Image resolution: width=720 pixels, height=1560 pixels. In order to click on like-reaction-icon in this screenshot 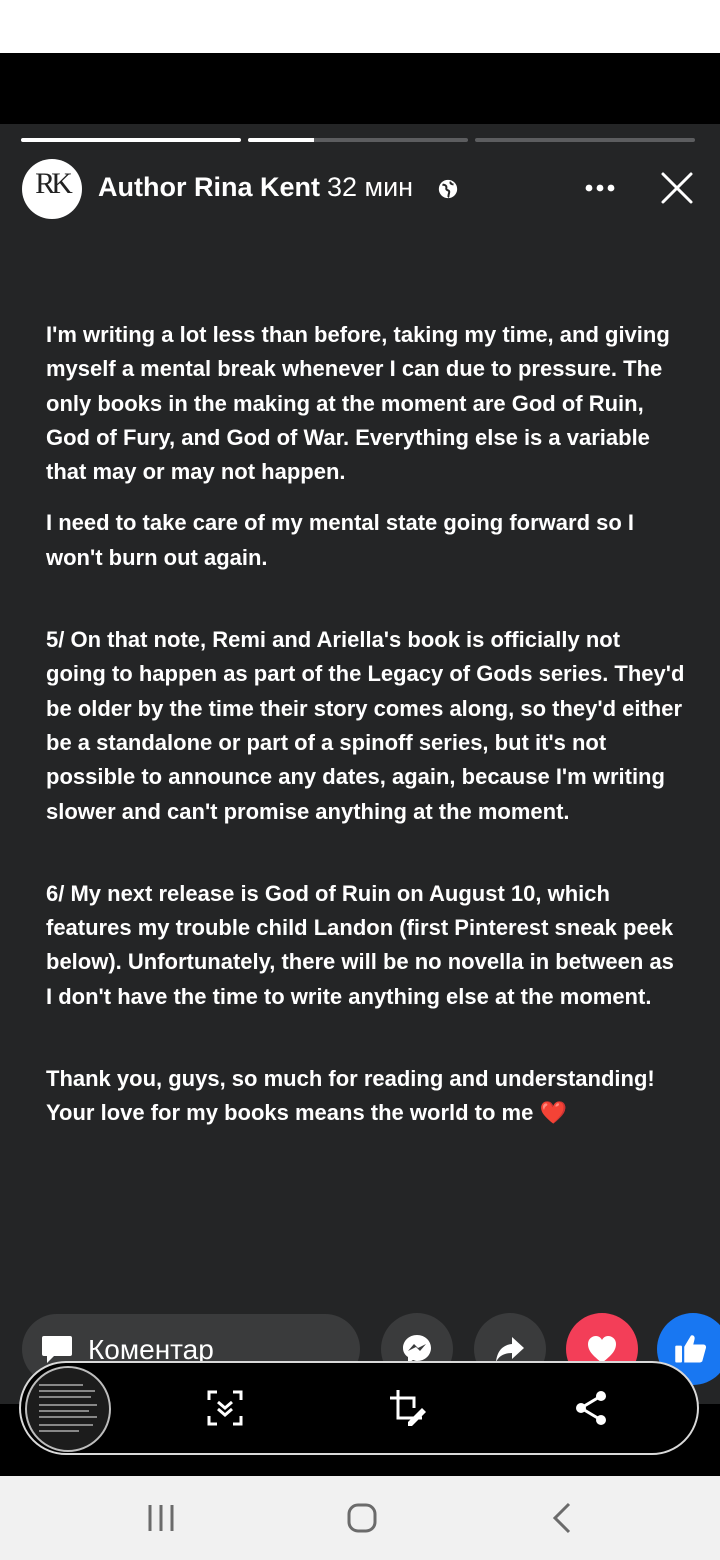, I will do `click(691, 1349)`.